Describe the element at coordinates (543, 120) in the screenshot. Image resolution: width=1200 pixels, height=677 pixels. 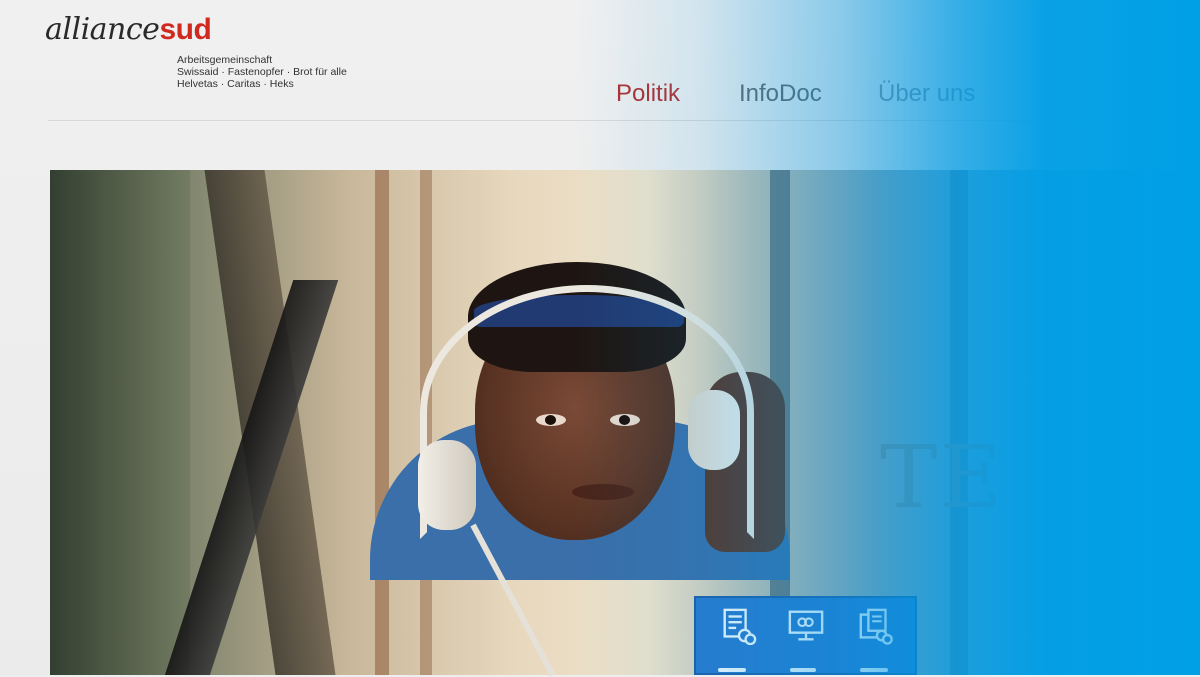
I see `header-divider` at that location.